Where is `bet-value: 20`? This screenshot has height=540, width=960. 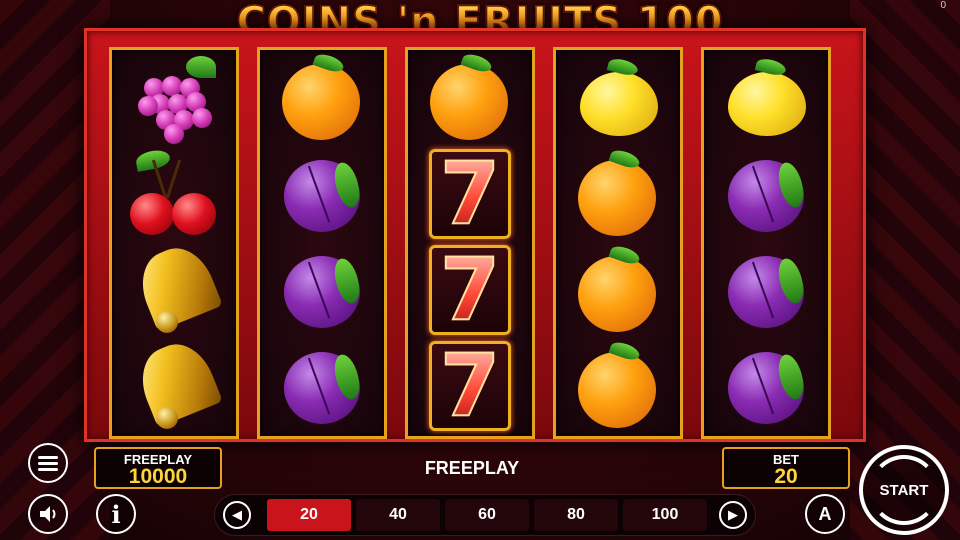 bet-value: 20 is located at coordinates (786, 476).